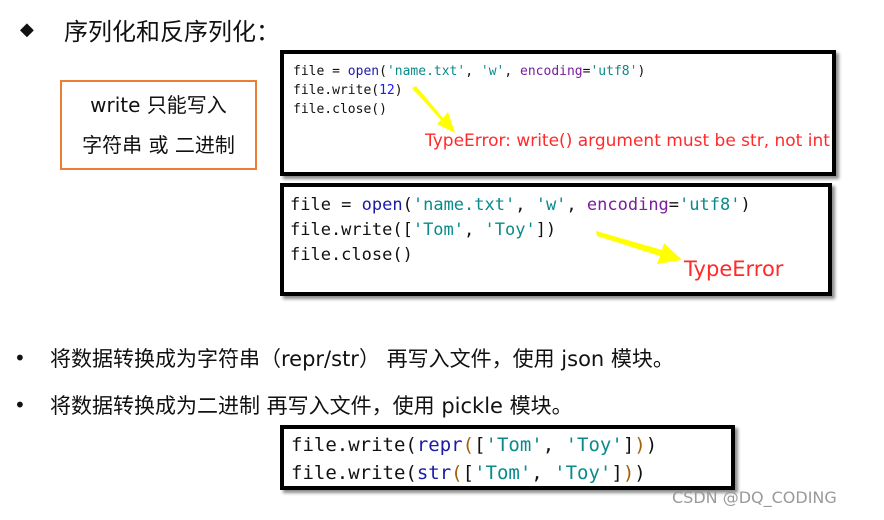 The height and width of the screenshot is (520, 884). I want to click on bullet-text: 将数据转换成为二进制 再写入文件，使用 pickle 模块。, so click(311, 406).